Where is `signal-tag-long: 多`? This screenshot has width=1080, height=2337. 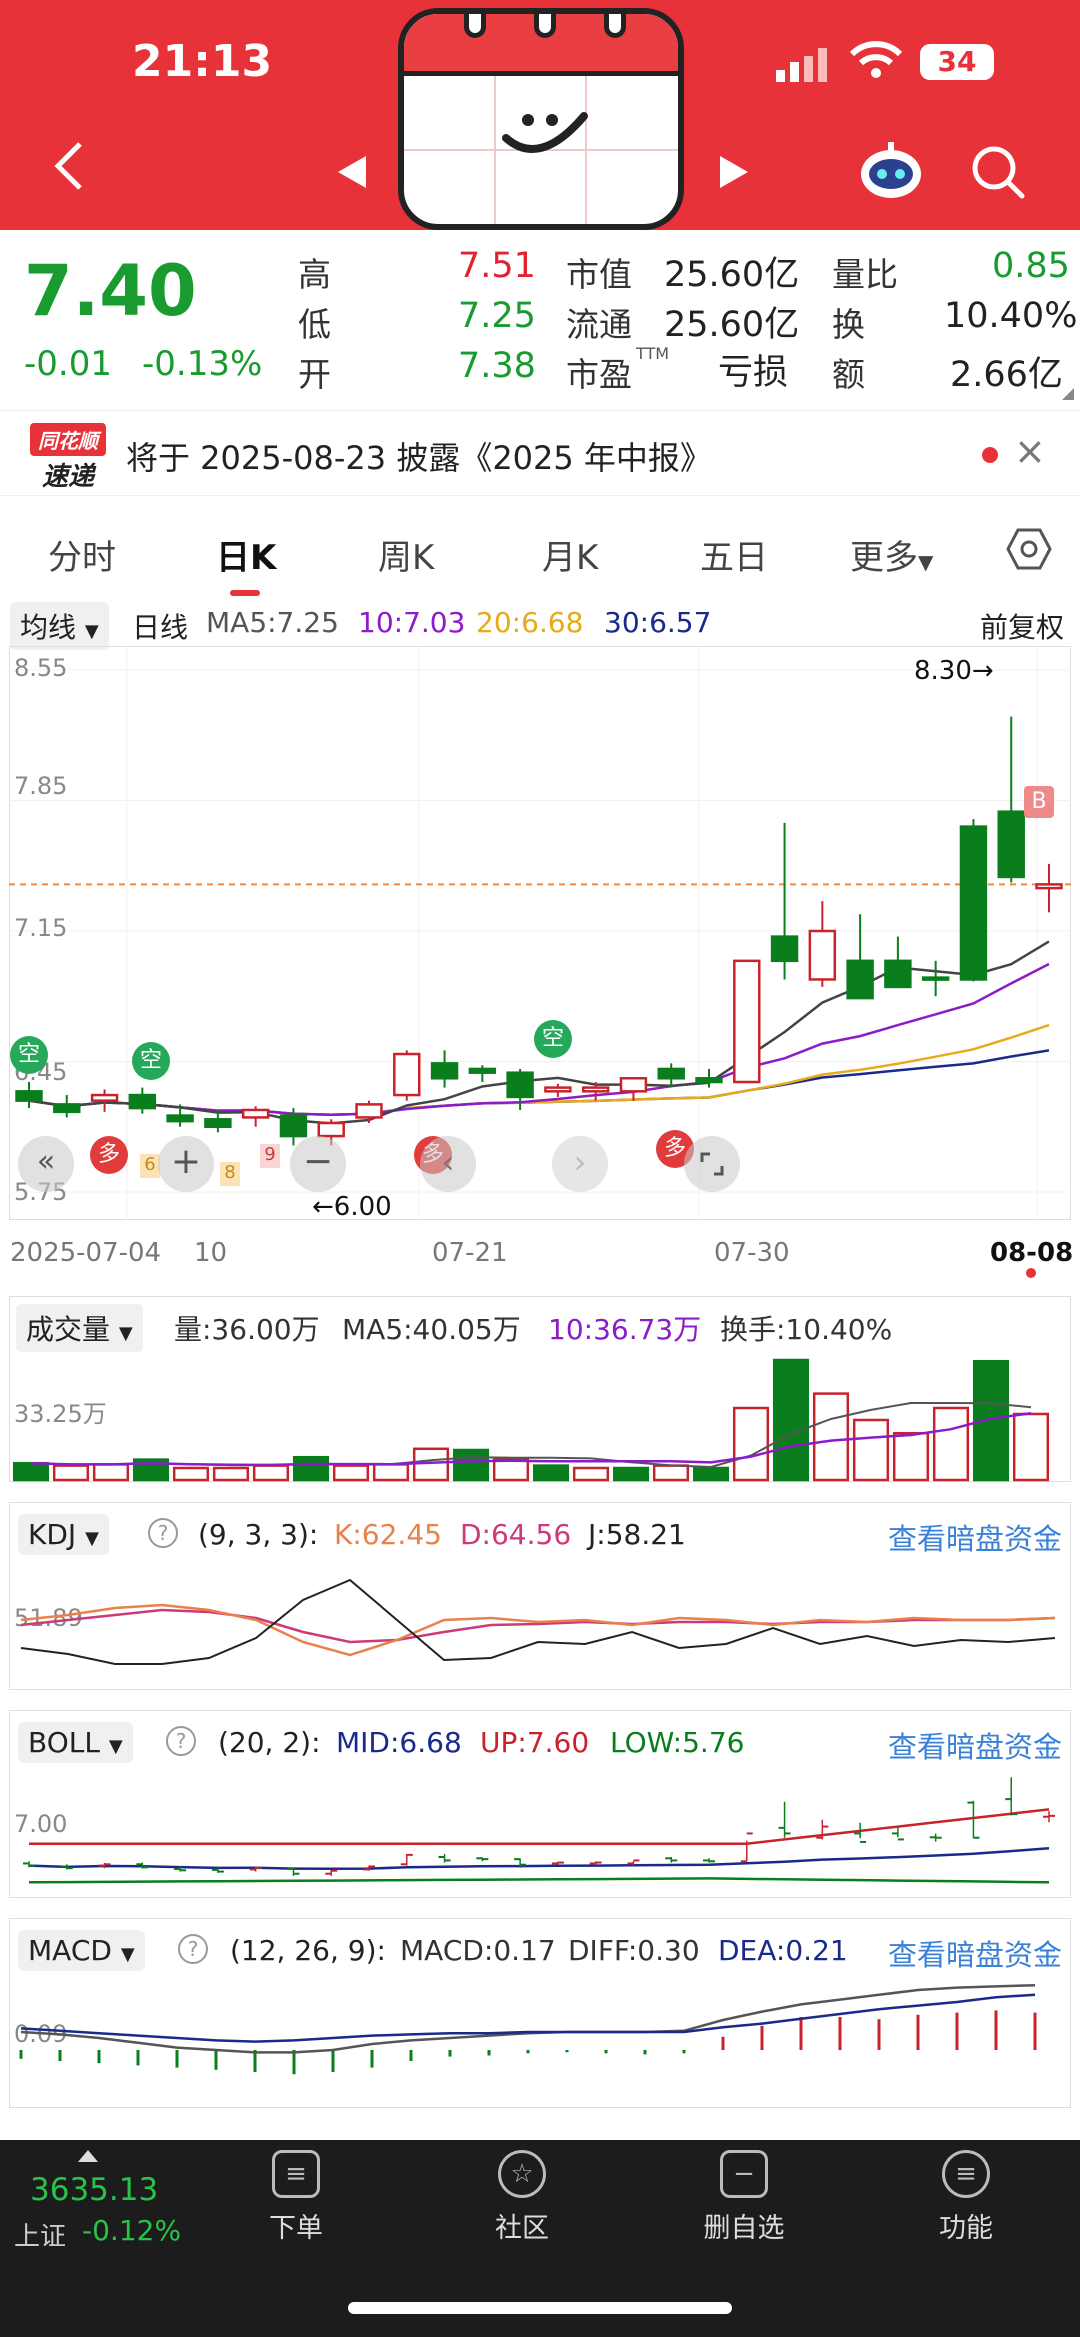 signal-tag-long: 多 is located at coordinates (109, 1155).